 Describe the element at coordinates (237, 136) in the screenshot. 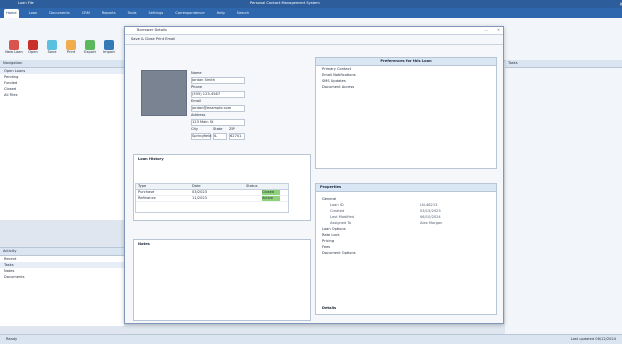

I see `zip-field: 62701` at that location.